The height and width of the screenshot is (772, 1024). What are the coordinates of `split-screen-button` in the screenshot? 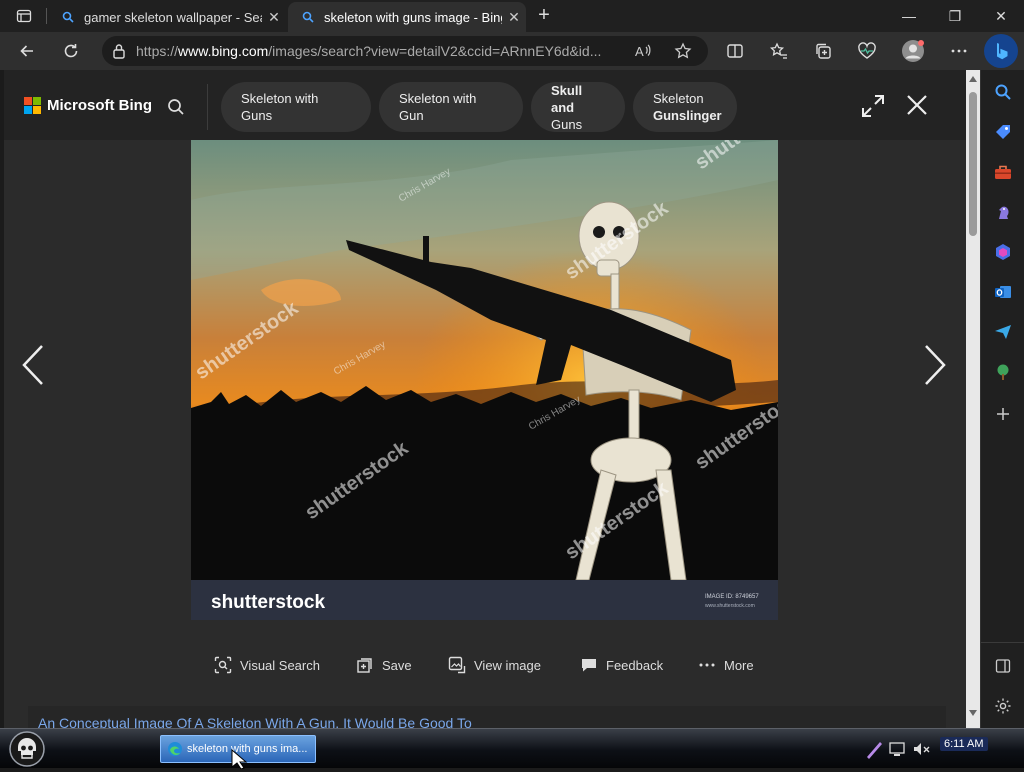 It's located at (735, 51).